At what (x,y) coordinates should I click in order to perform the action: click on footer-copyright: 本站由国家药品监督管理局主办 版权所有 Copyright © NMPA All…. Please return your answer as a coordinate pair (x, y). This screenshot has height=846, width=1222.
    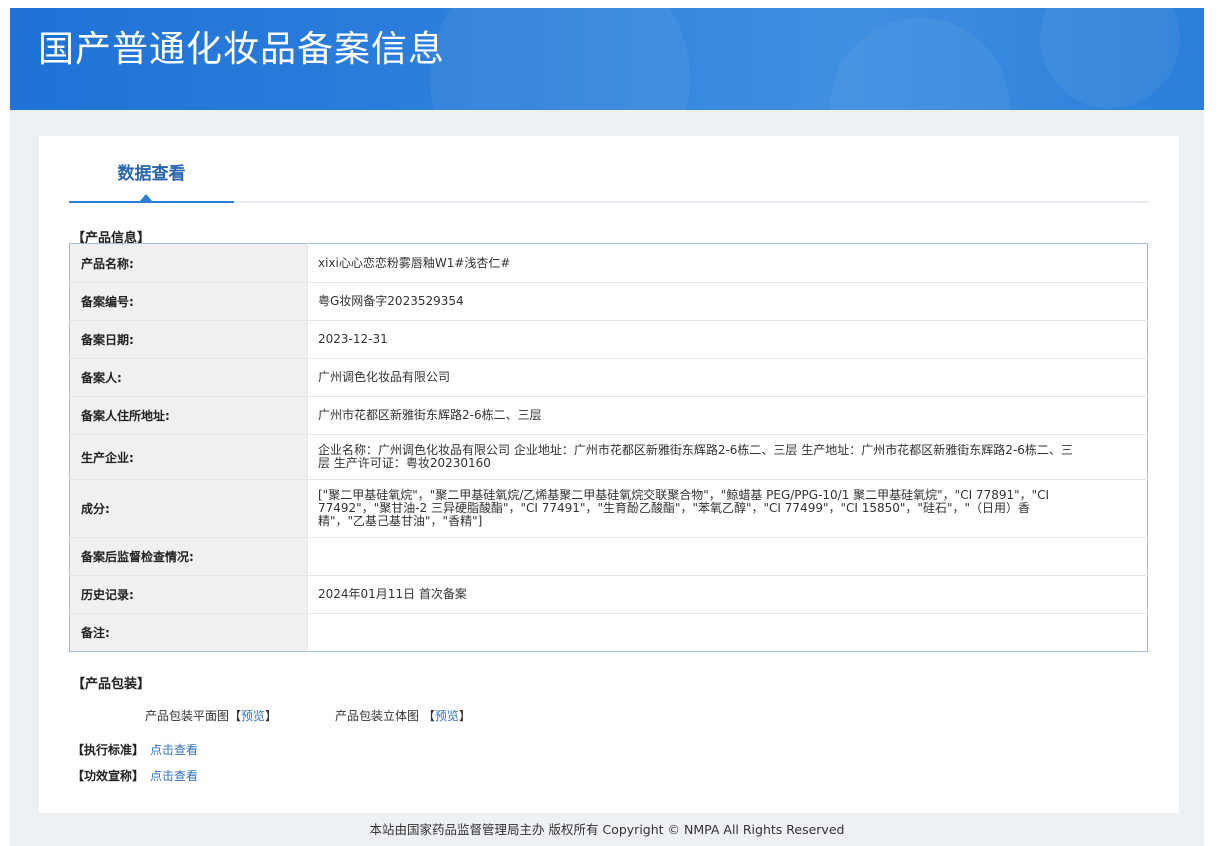
    Looking at the image, I should click on (607, 829).